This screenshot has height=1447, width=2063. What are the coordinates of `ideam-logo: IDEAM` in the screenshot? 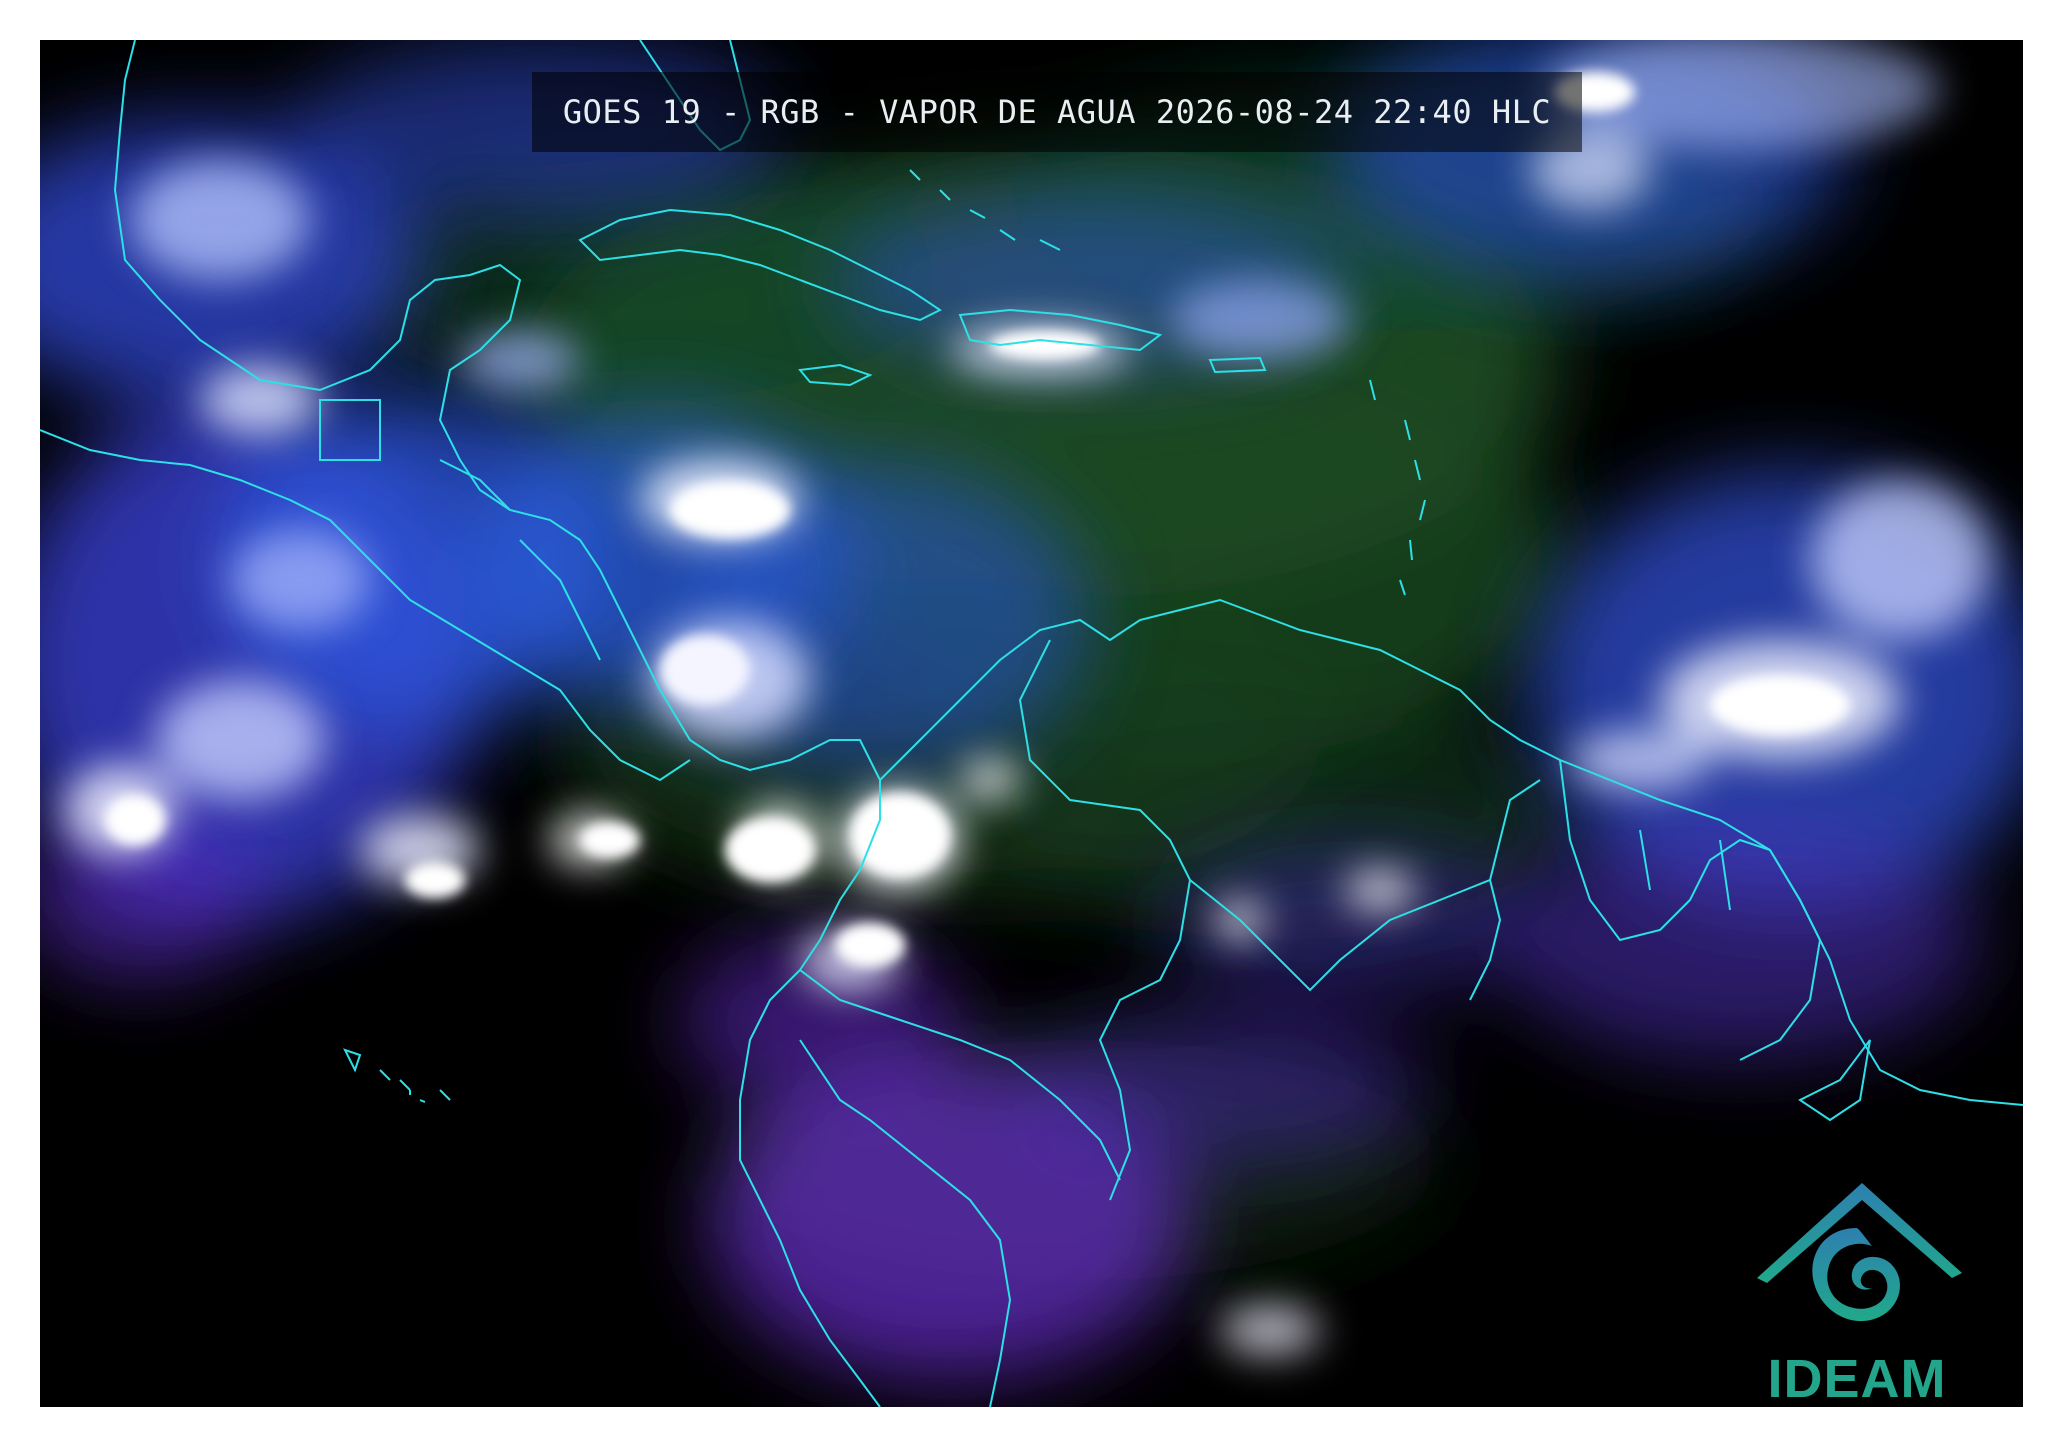 It's located at (1867, 1292).